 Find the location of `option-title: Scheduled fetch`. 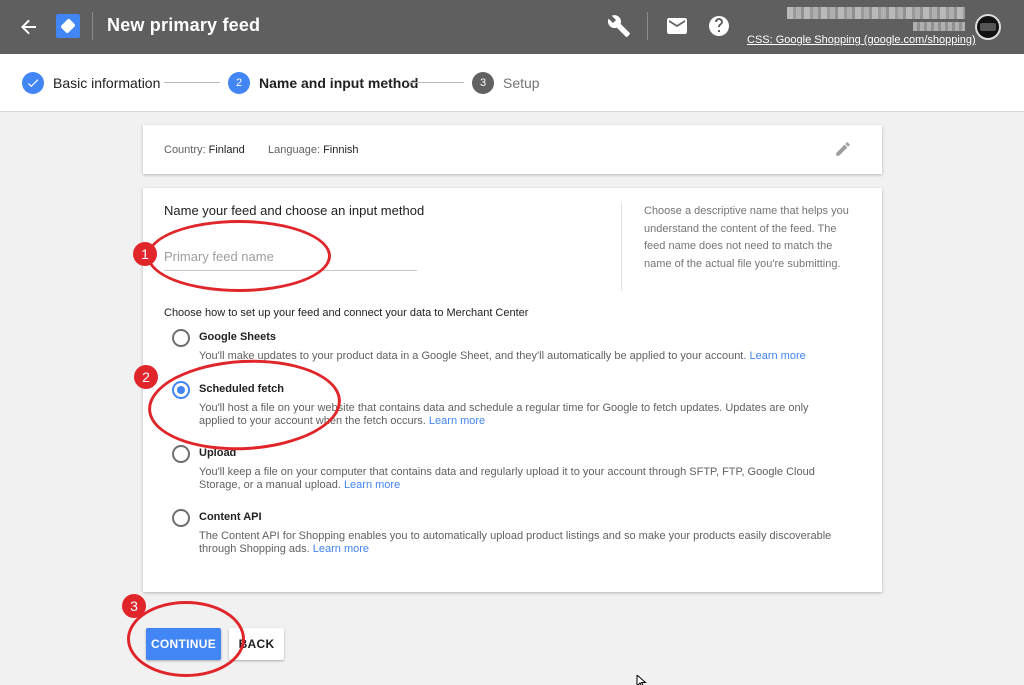

option-title: Scheduled fetch is located at coordinates (241, 389).